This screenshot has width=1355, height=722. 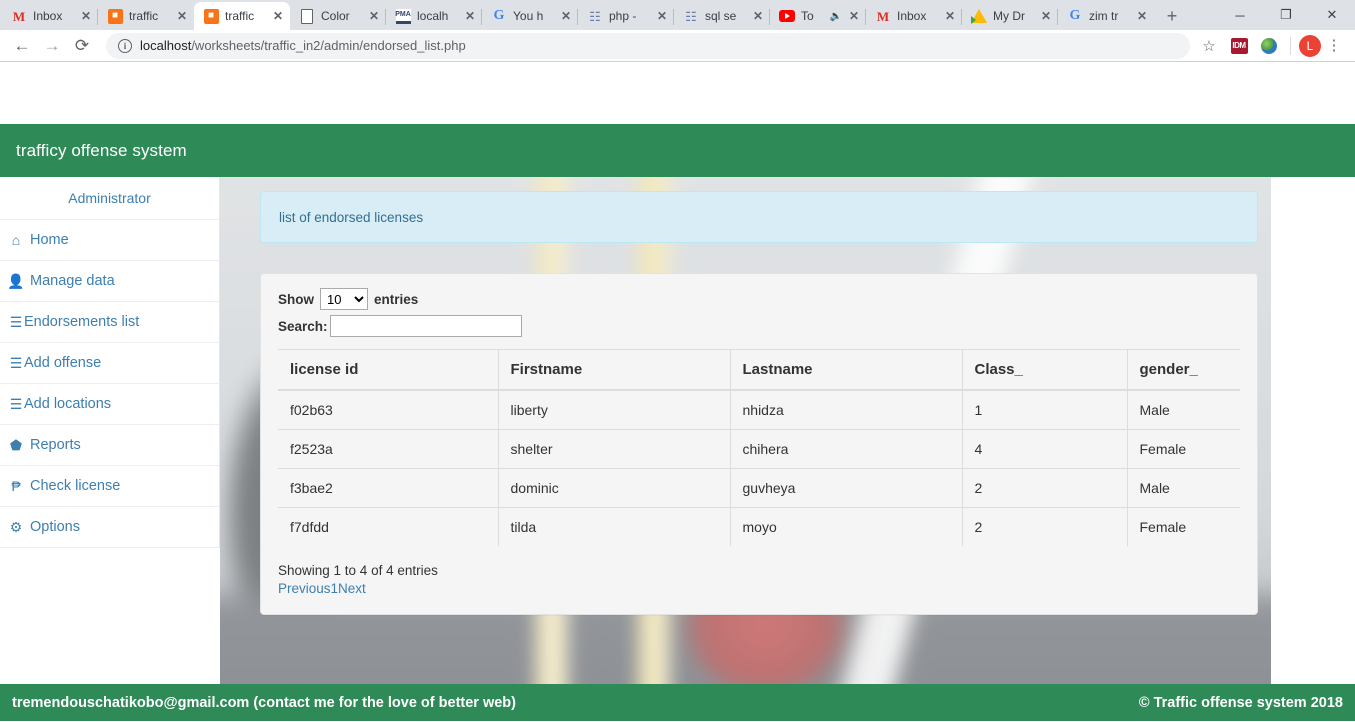 I want to click on gmail-icon: M, so click(x=19, y=16).